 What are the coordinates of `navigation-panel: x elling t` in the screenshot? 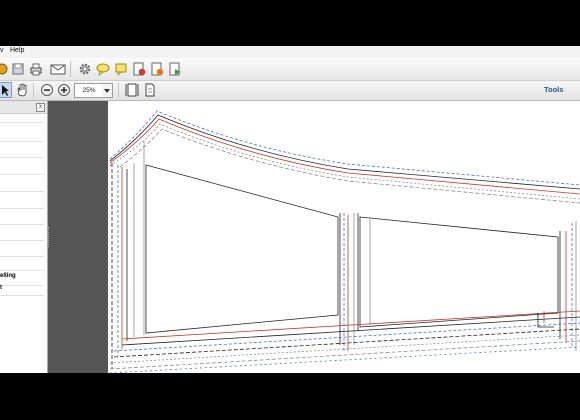 It's located at (24, 237).